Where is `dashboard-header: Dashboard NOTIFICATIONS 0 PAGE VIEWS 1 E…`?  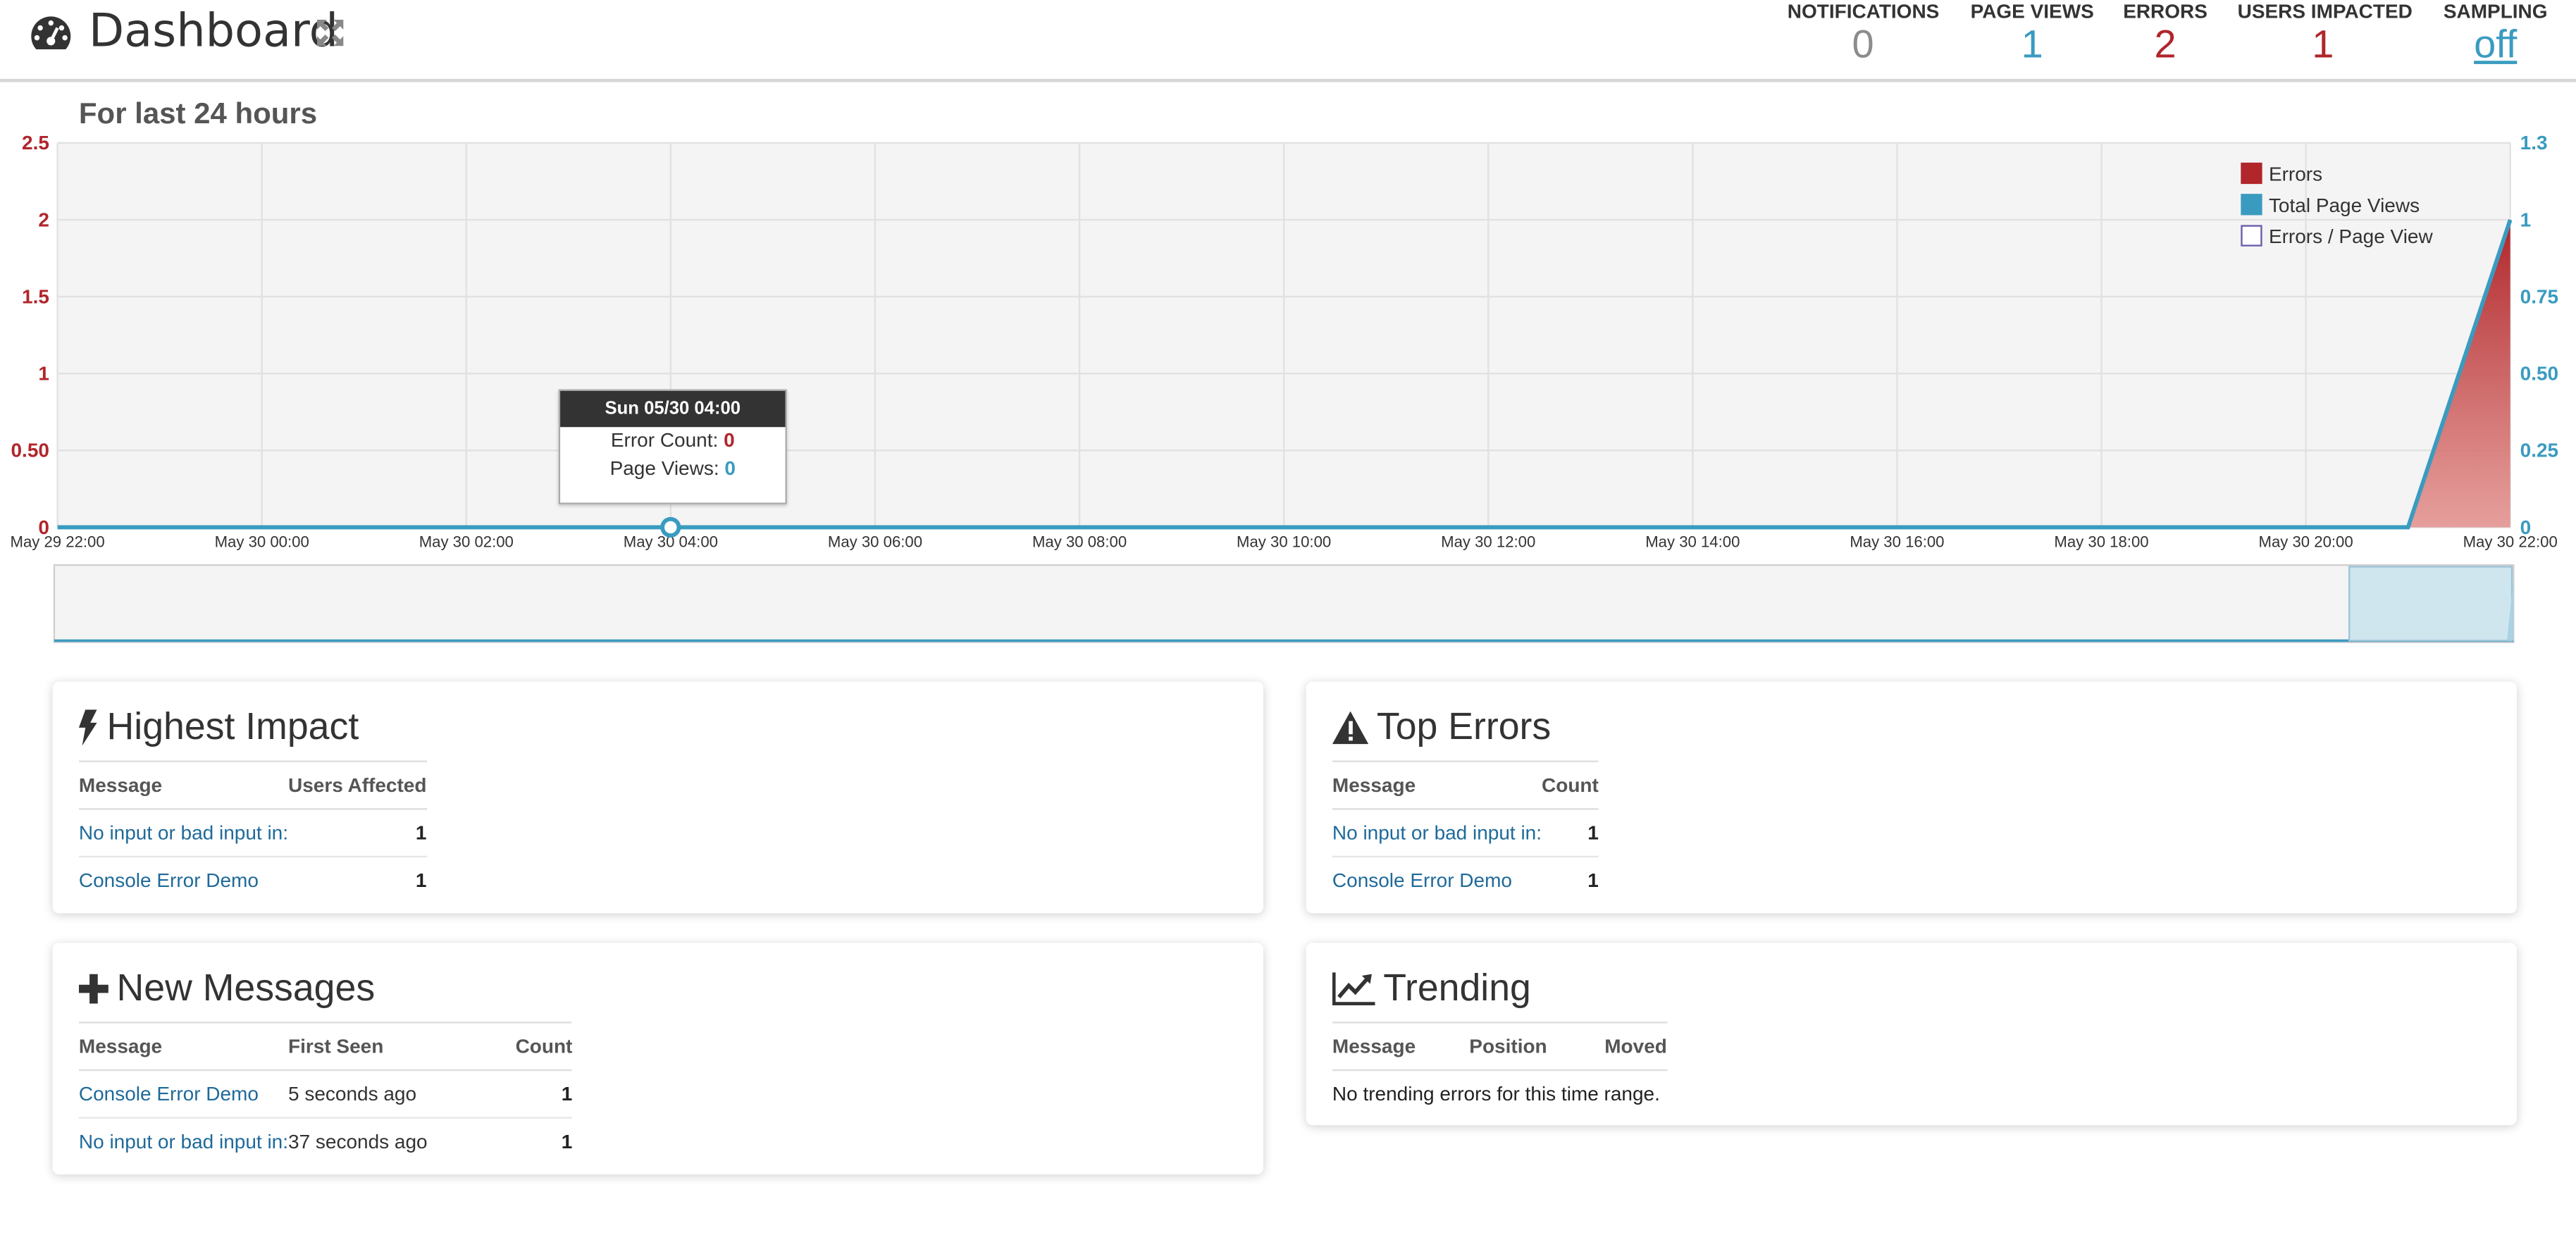
dashboard-header: Dashboard NOTIFICATIONS 0 PAGE VIEWS 1 E… is located at coordinates (1288, 41).